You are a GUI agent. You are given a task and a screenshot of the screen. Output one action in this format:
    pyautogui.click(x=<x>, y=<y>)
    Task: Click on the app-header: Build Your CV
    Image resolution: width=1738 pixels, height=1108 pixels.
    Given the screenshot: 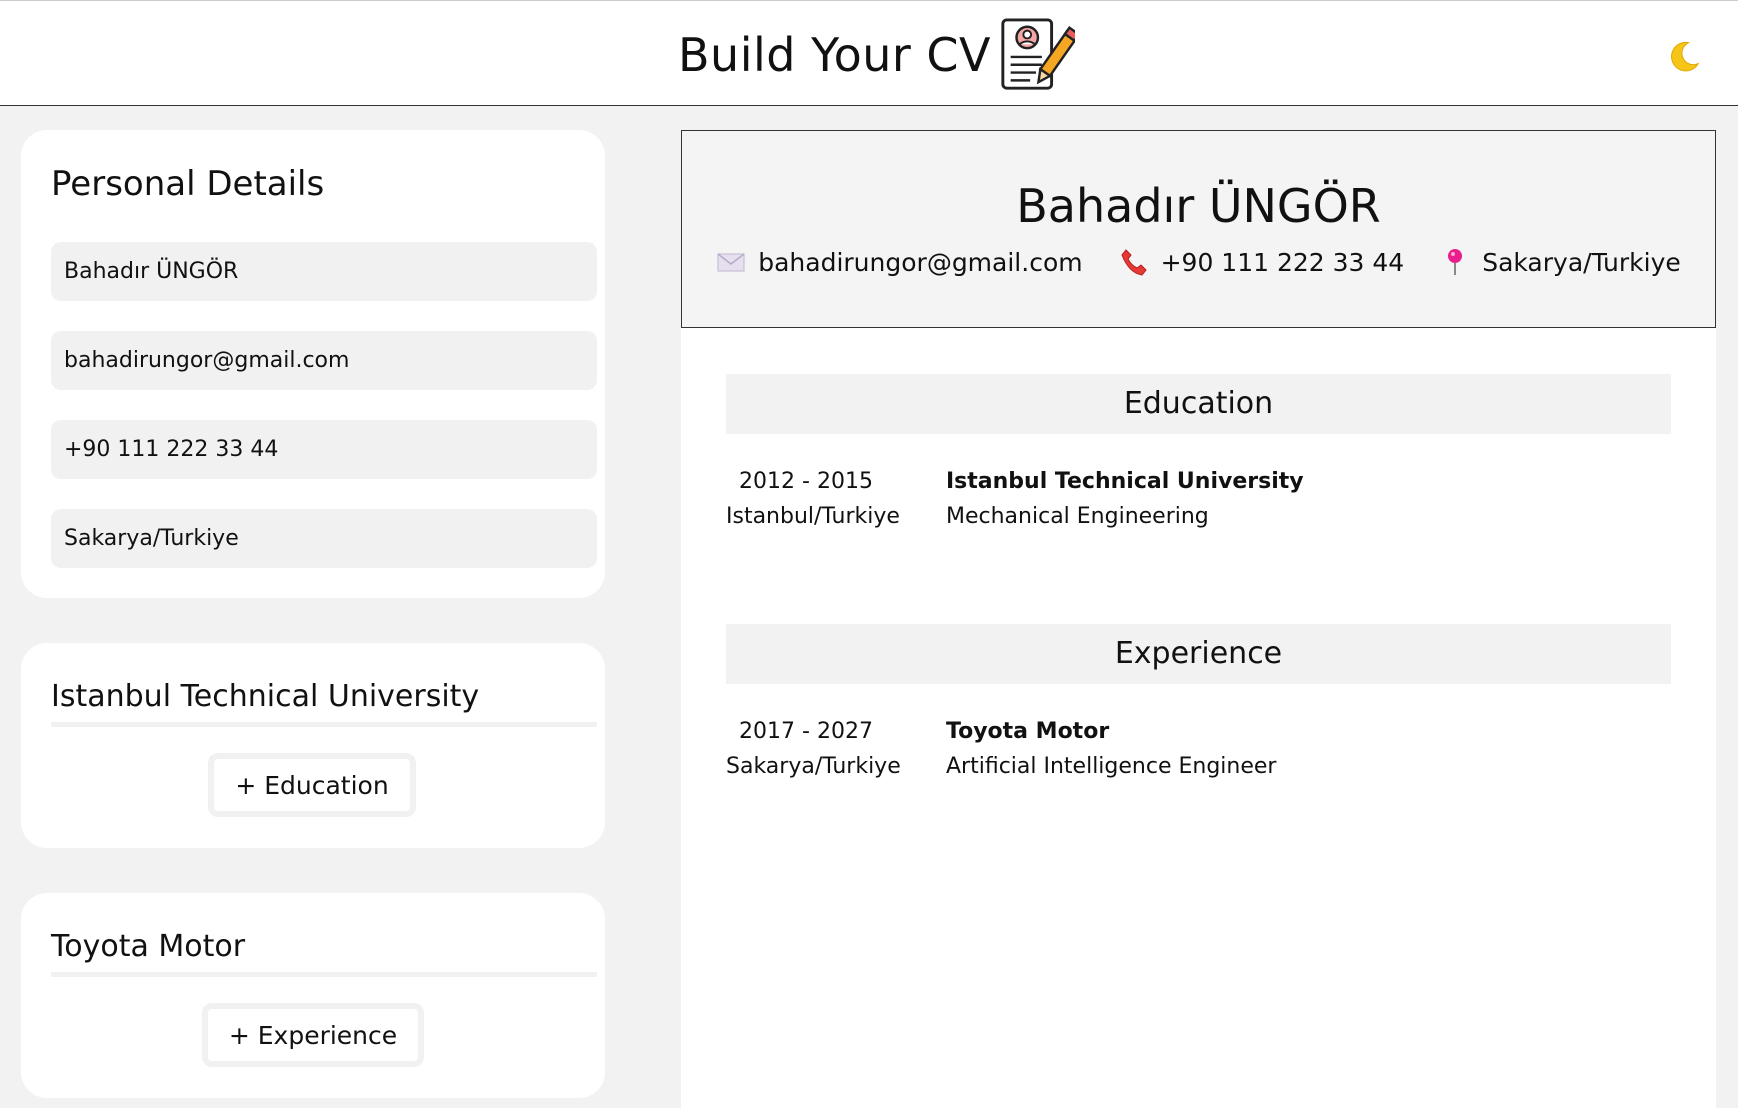 What is the action you would take?
    pyautogui.click(x=869, y=53)
    